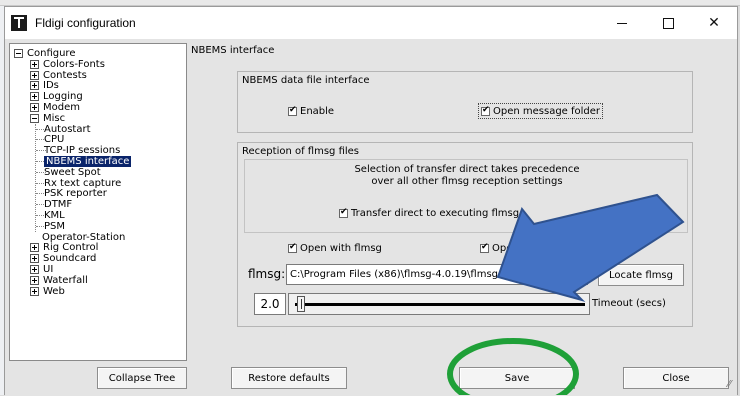  I want to click on close-button: Close, so click(676, 378).